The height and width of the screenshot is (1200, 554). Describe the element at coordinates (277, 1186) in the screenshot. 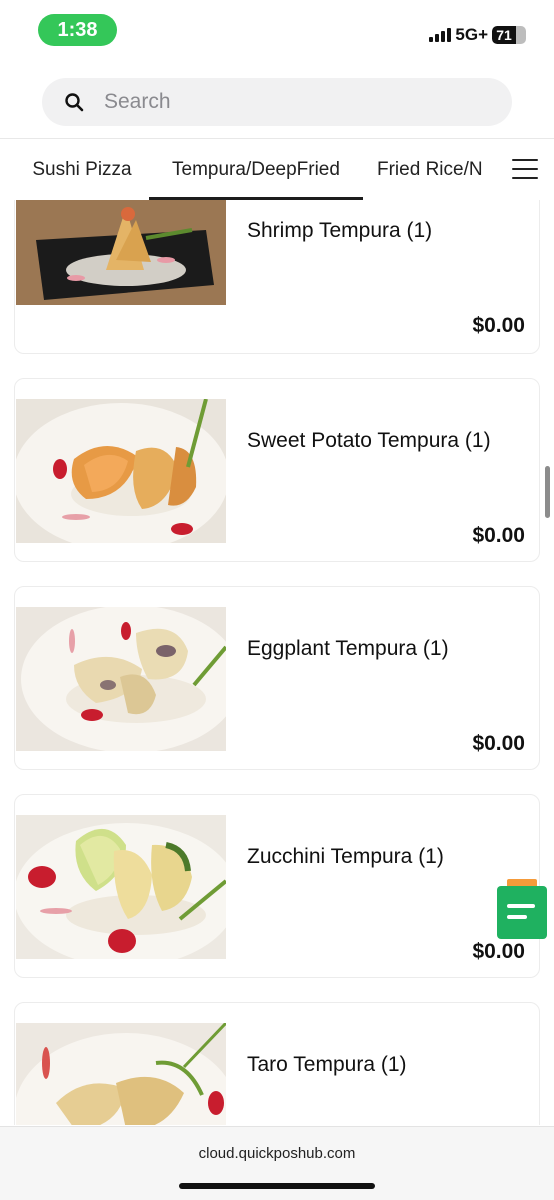

I see `home-indicator` at that location.